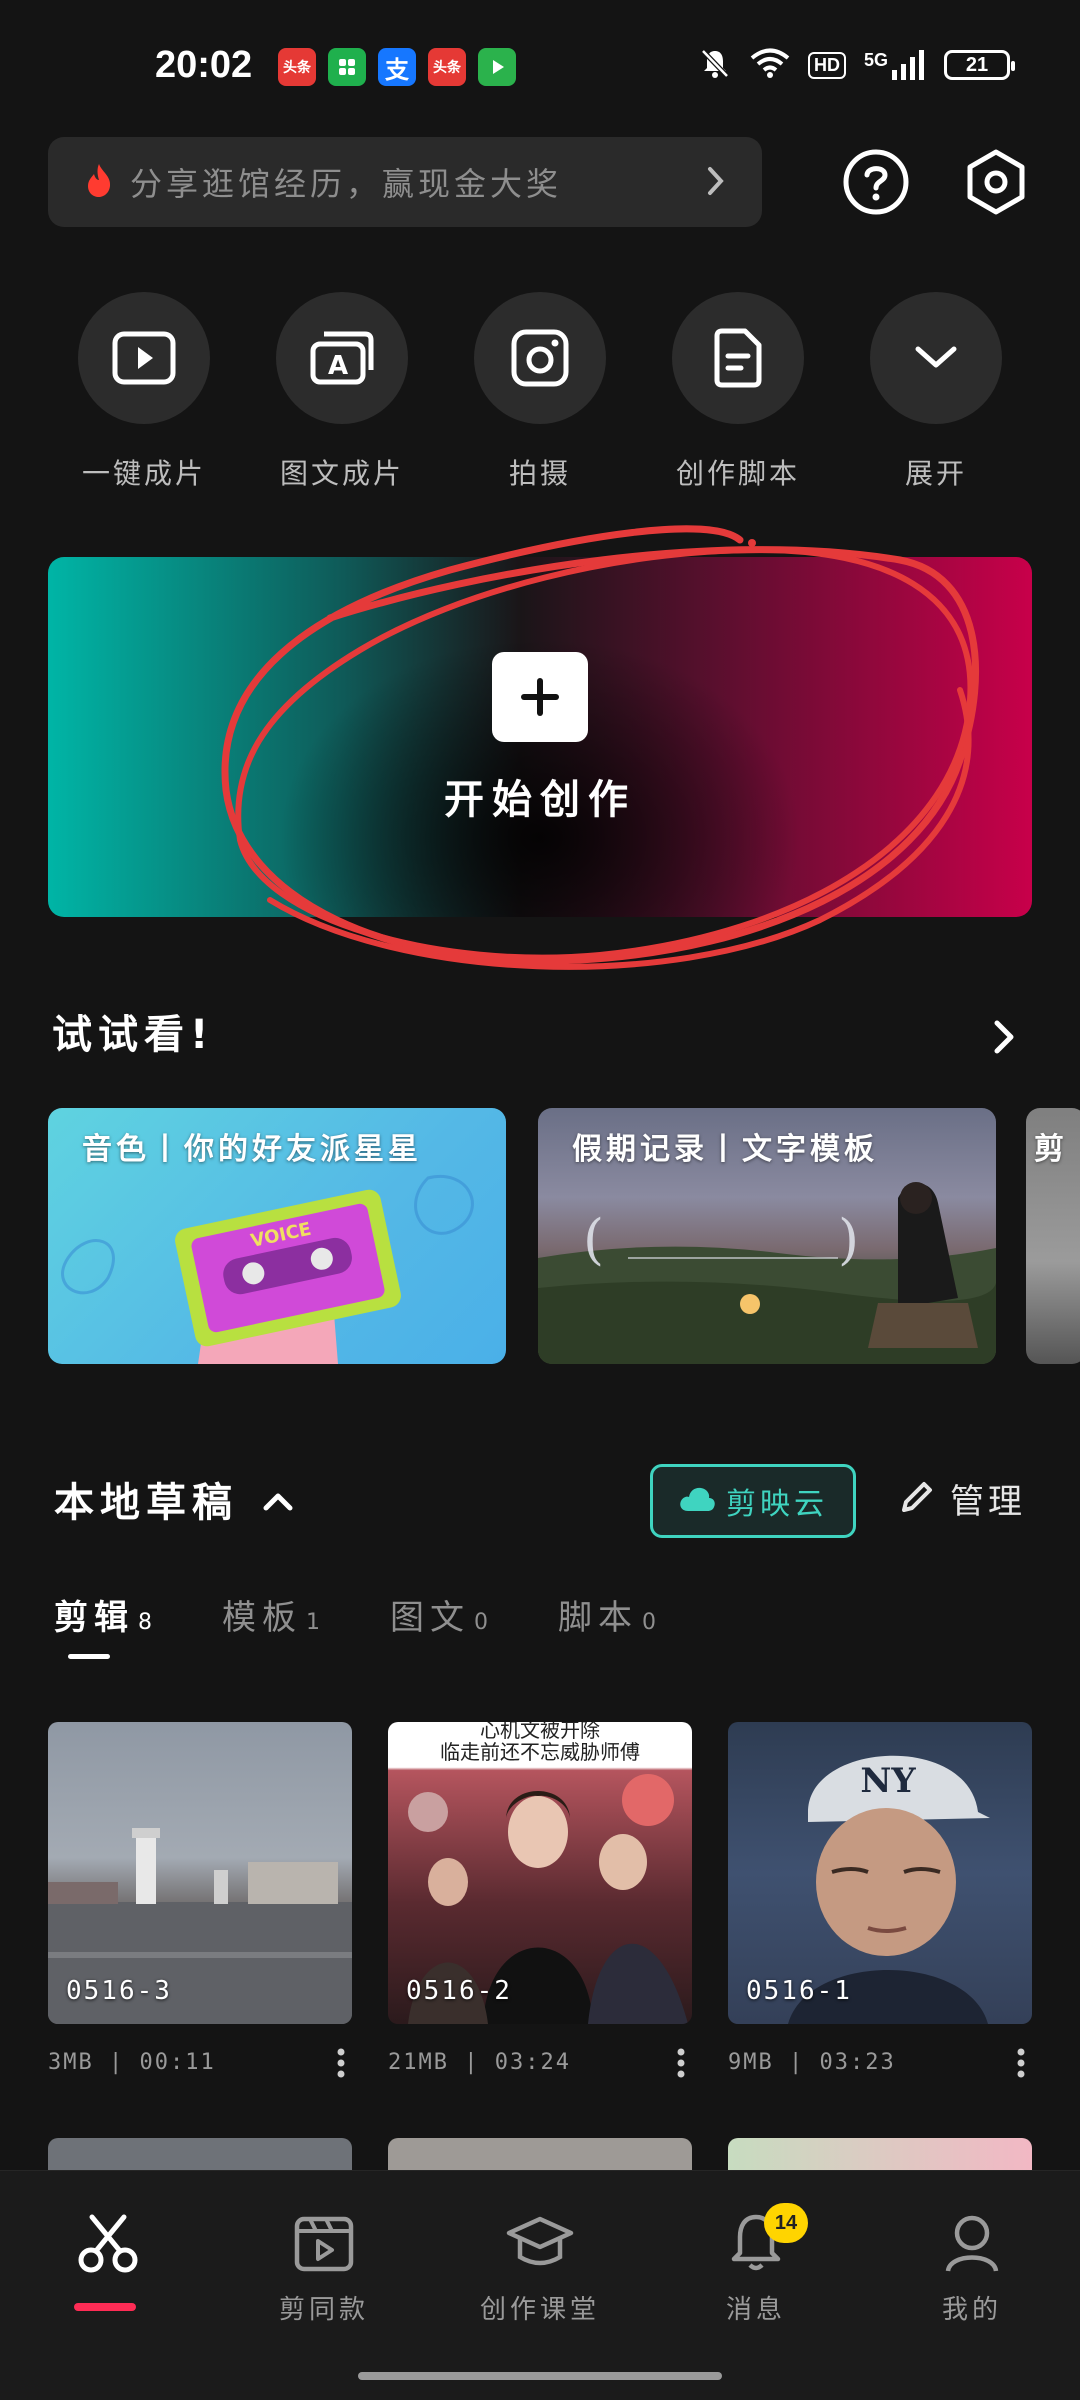 The image size is (1080, 2400). What do you see at coordinates (539, 2310) in the screenshot?
I see `nav-label: 创作课堂` at bounding box center [539, 2310].